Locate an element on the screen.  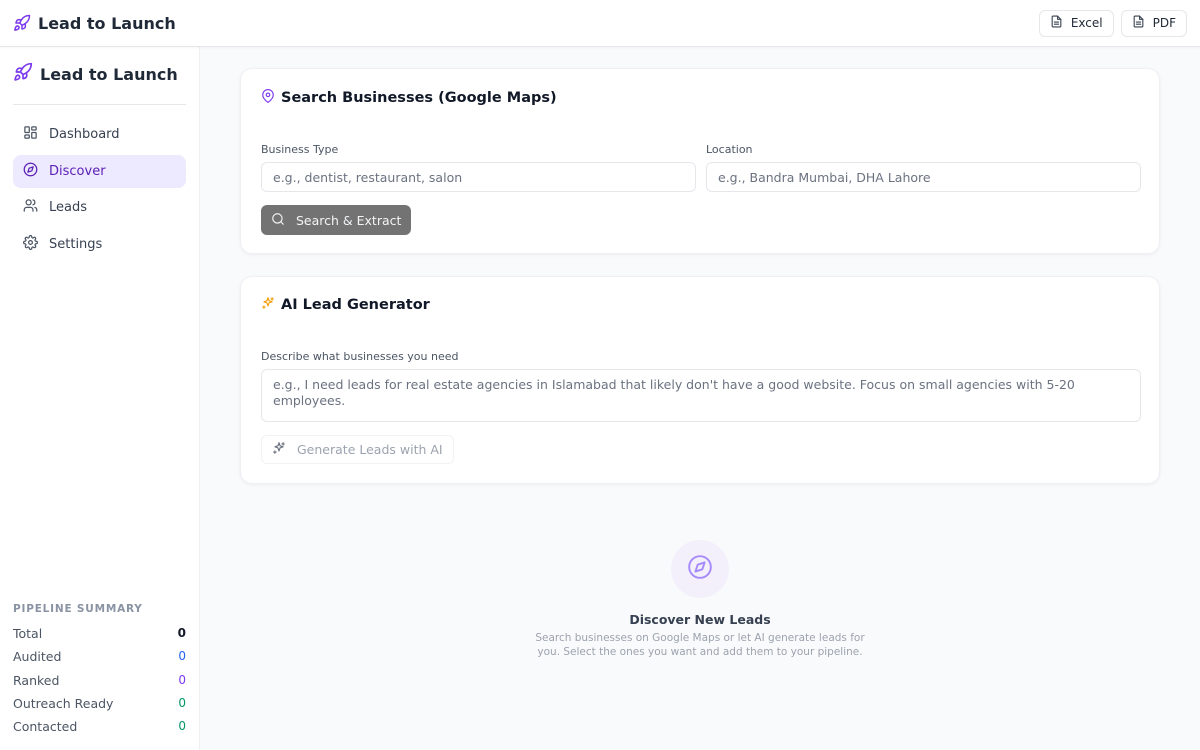
describe-textarea is located at coordinates (701, 395).